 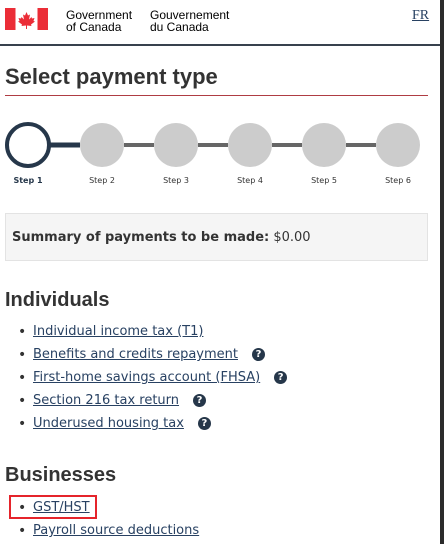 I want to click on list-item: Benefits and credits repayment?, so click(x=152, y=356).